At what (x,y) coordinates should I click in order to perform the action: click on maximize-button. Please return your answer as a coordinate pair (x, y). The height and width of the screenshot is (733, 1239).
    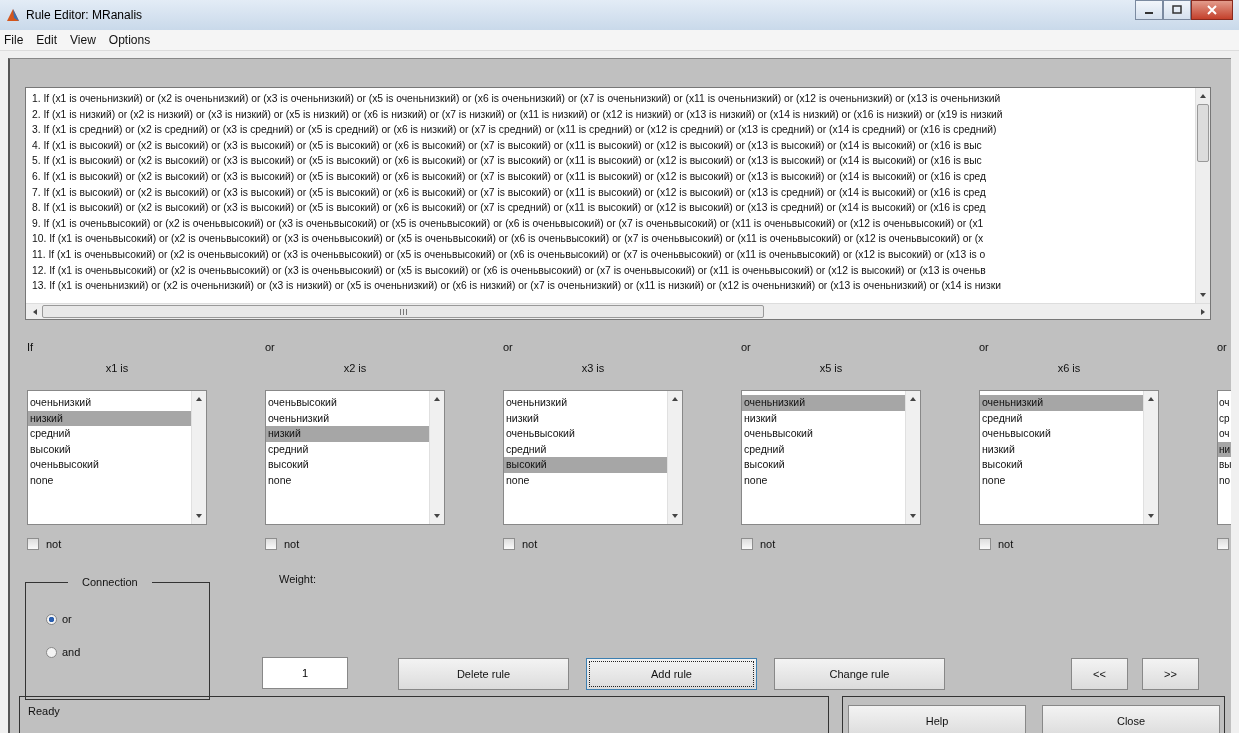
    Looking at the image, I should click on (1177, 10).